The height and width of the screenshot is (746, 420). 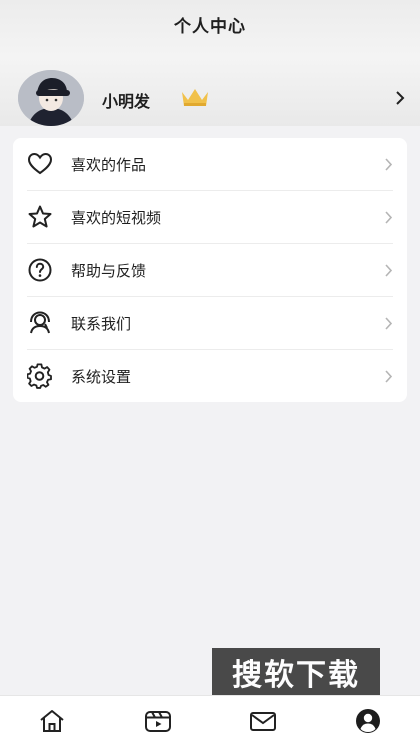 What do you see at coordinates (52, 721) in the screenshot?
I see `home-icon` at bounding box center [52, 721].